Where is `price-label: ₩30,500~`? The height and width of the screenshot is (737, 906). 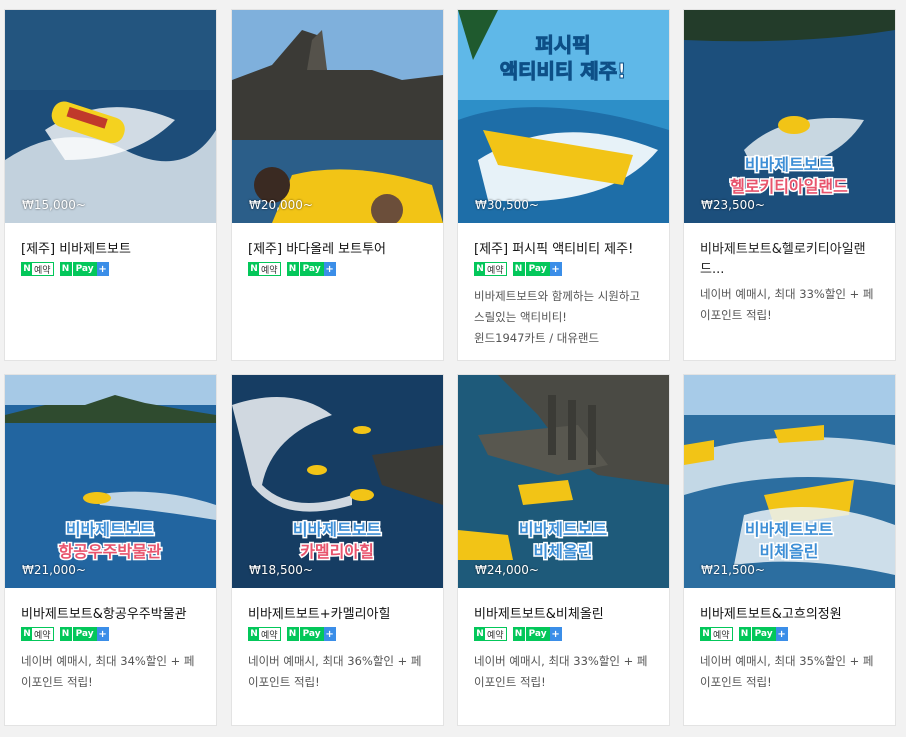 price-label: ₩30,500~ is located at coordinates (507, 205).